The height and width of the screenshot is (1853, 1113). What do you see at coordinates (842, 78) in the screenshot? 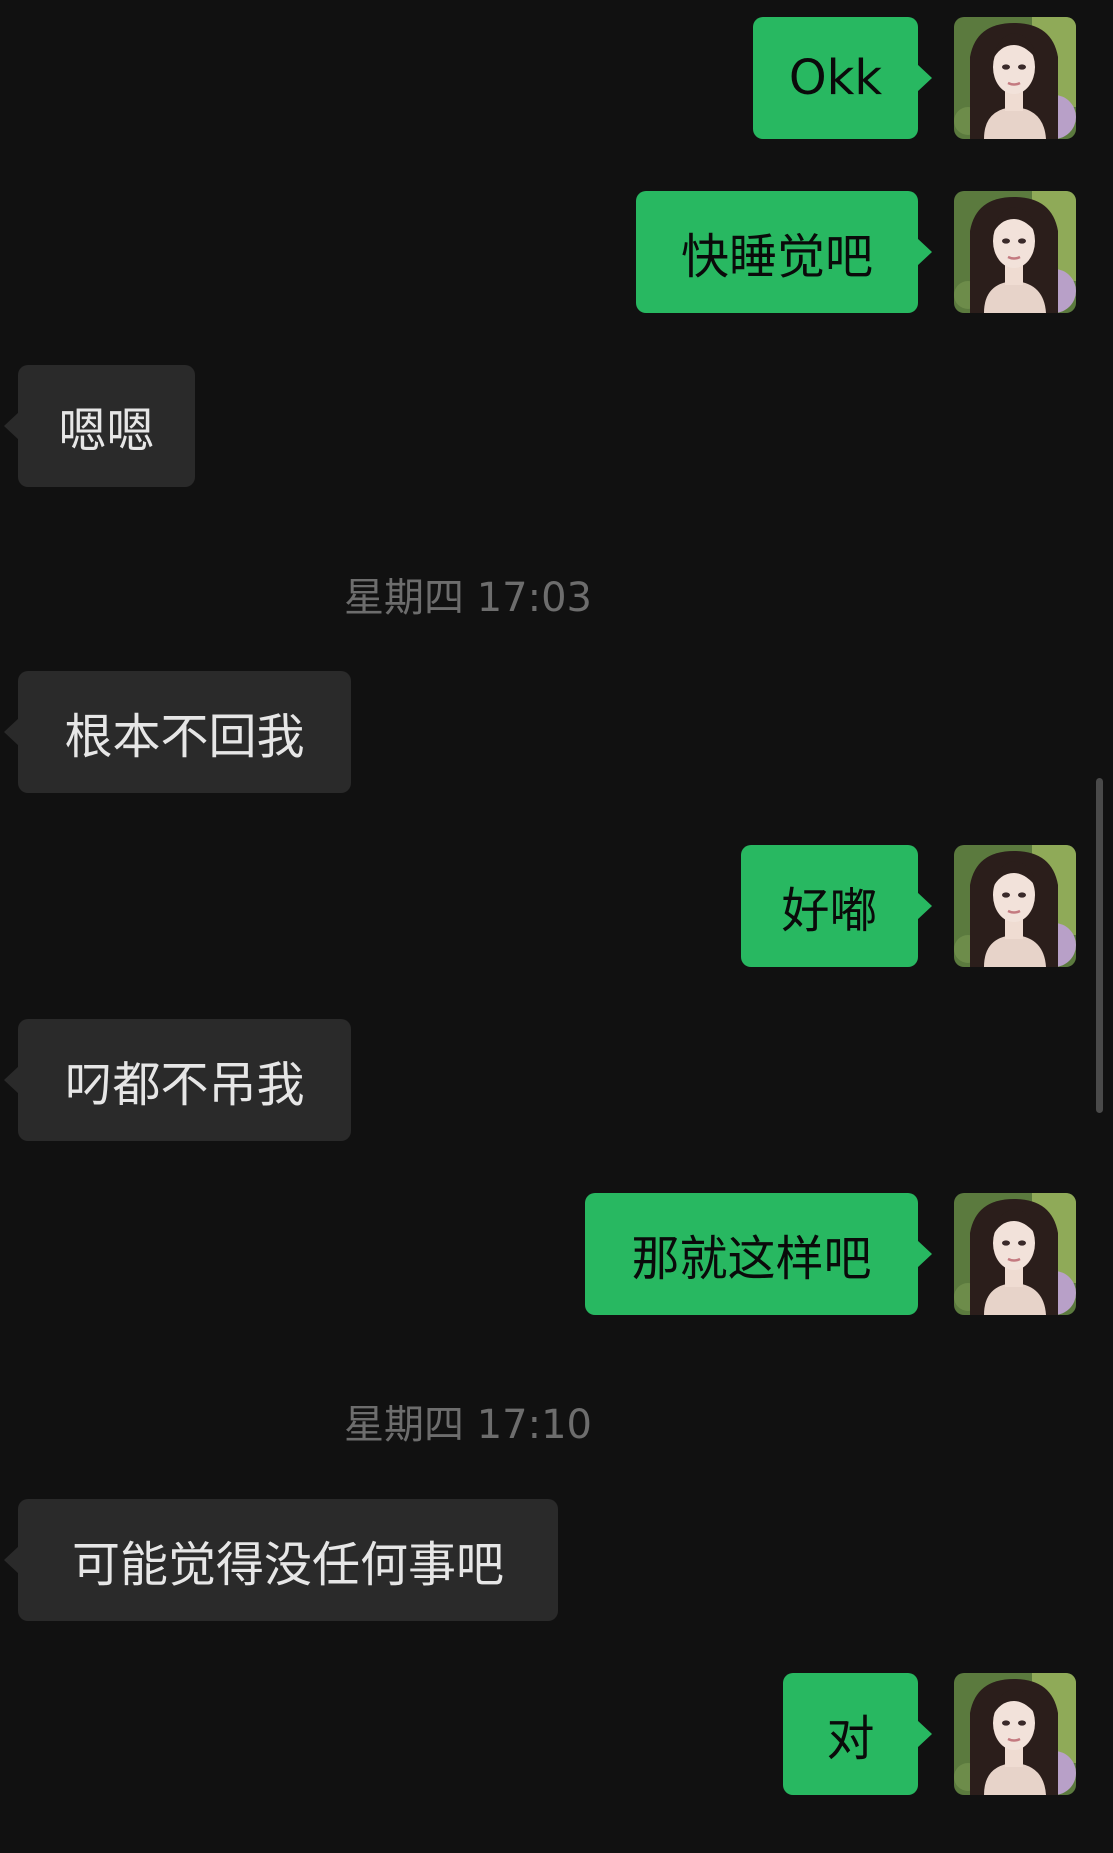
I see `message-bubble-outgoing: Okk` at bounding box center [842, 78].